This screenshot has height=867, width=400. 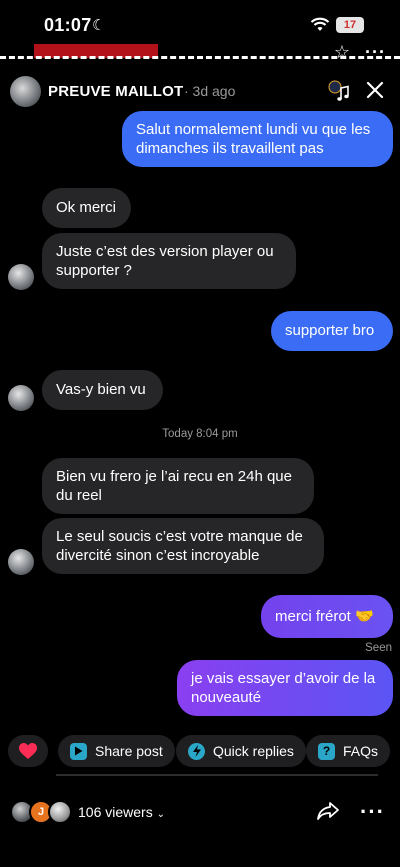 I want to click on message-text: Vas-y bien vu, so click(x=101, y=390).